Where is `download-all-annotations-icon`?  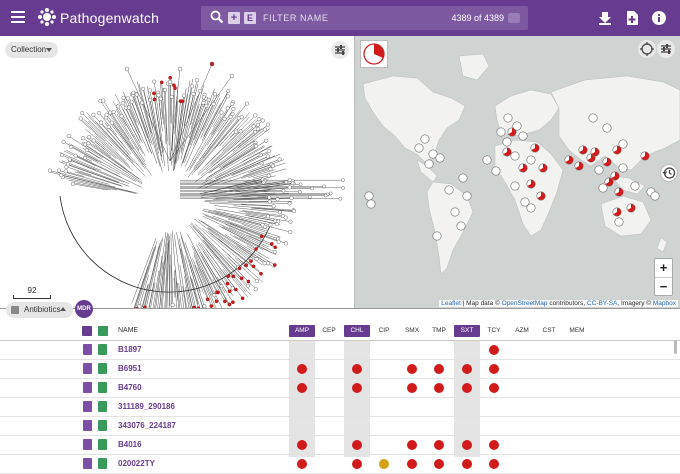 download-all-annotations-icon is located at coordinates (103, 331).